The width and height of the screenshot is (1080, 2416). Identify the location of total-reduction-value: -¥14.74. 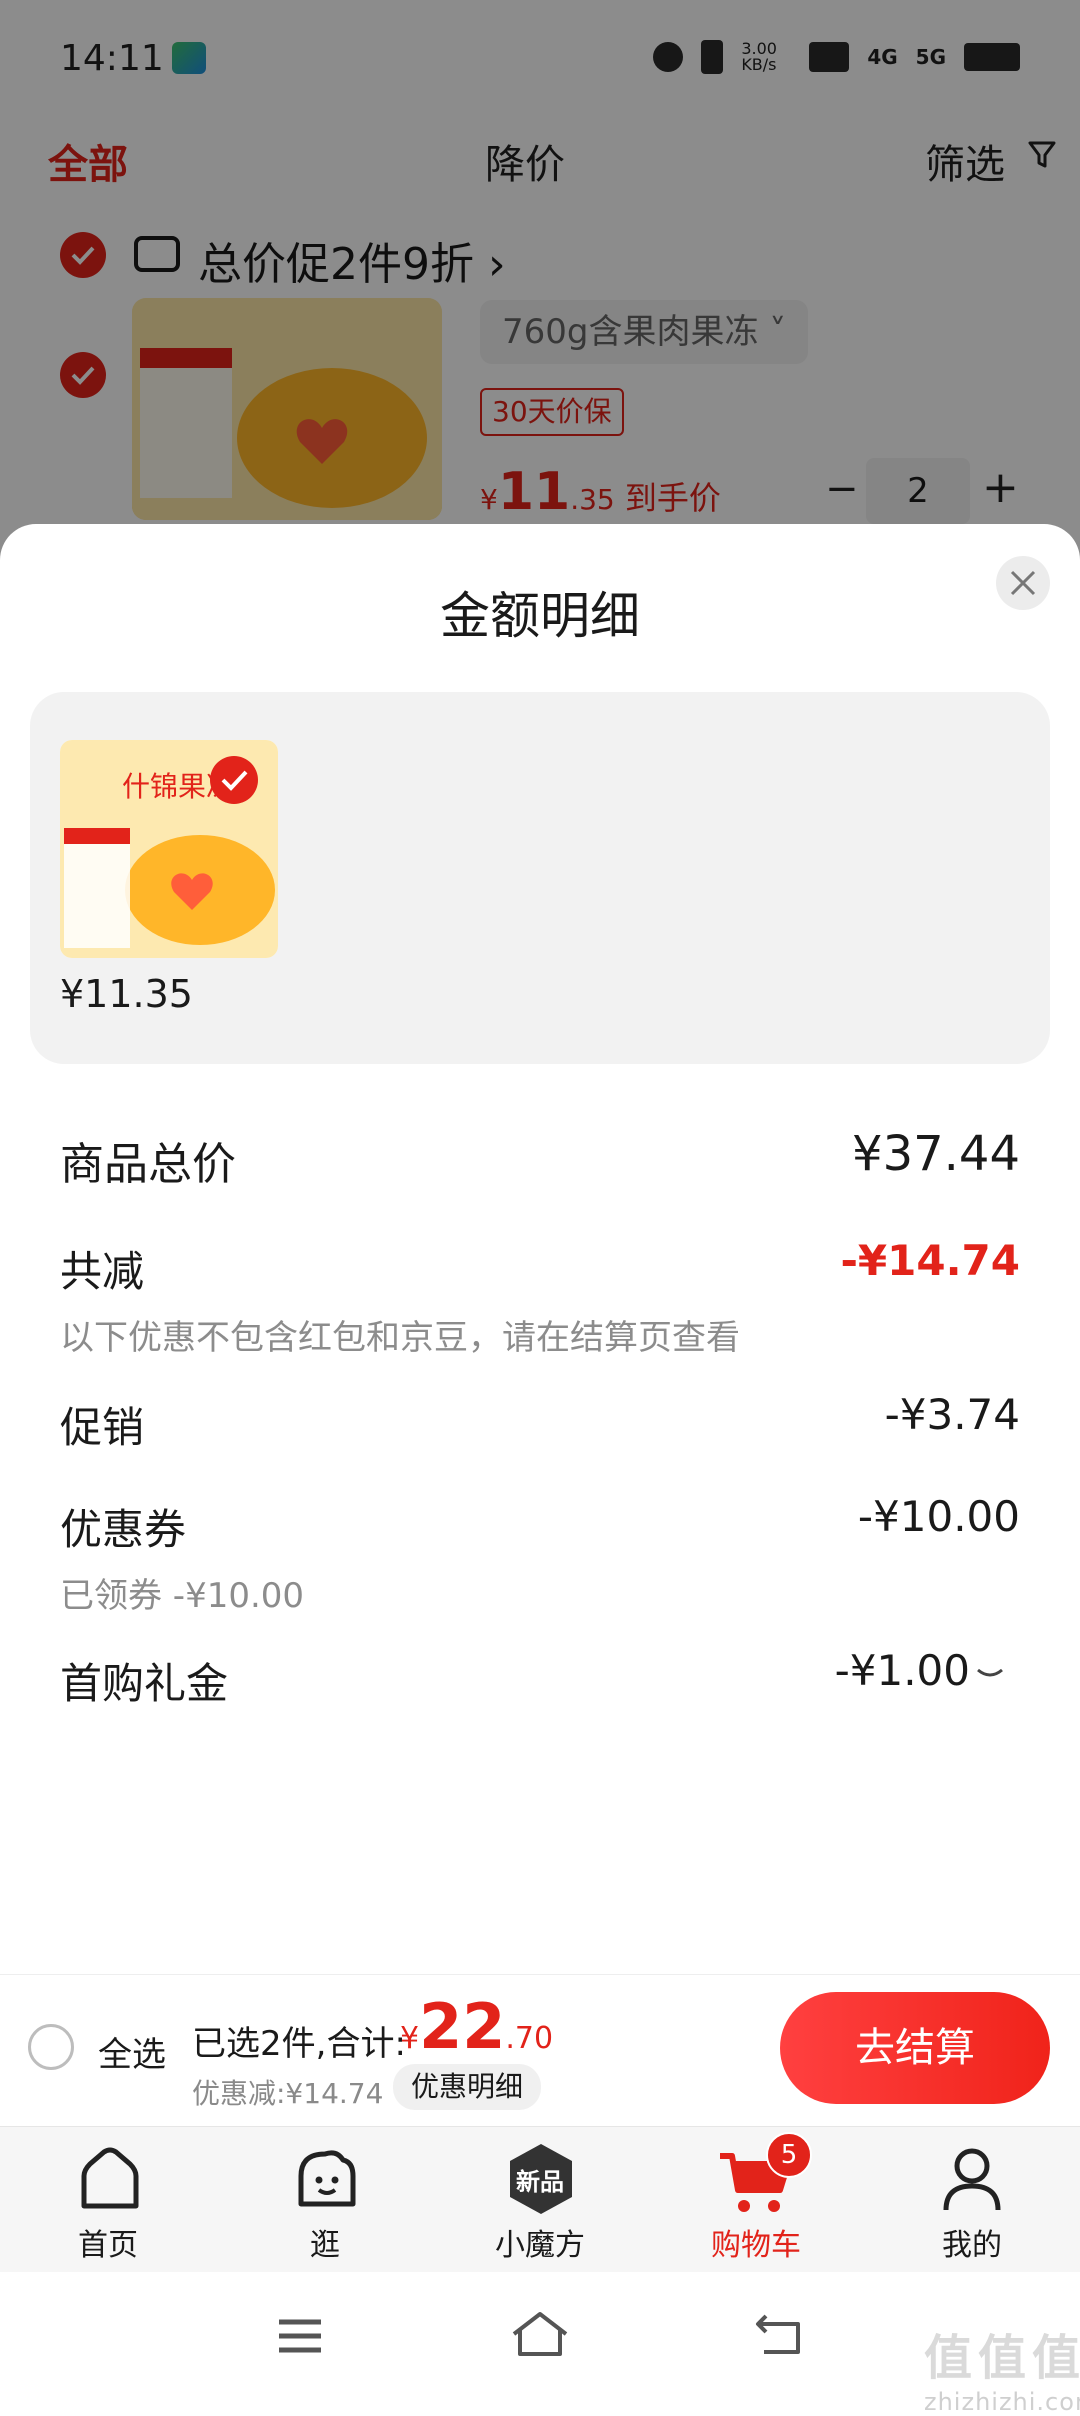
(930, 1260).